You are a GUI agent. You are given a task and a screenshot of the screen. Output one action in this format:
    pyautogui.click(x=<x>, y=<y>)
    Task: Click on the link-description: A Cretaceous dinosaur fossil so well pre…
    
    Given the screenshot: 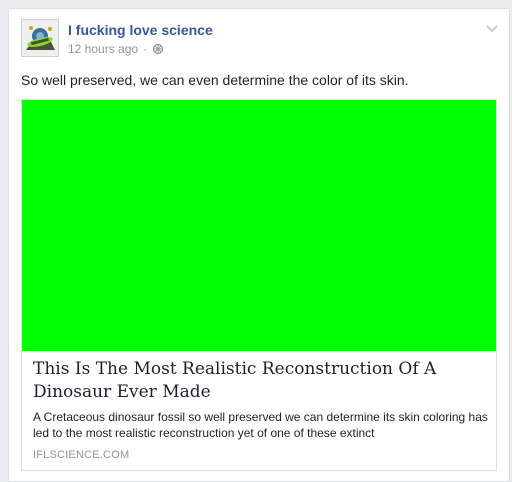 What is the action you would take?
    pyautogui.click(x=260, y=425)
    